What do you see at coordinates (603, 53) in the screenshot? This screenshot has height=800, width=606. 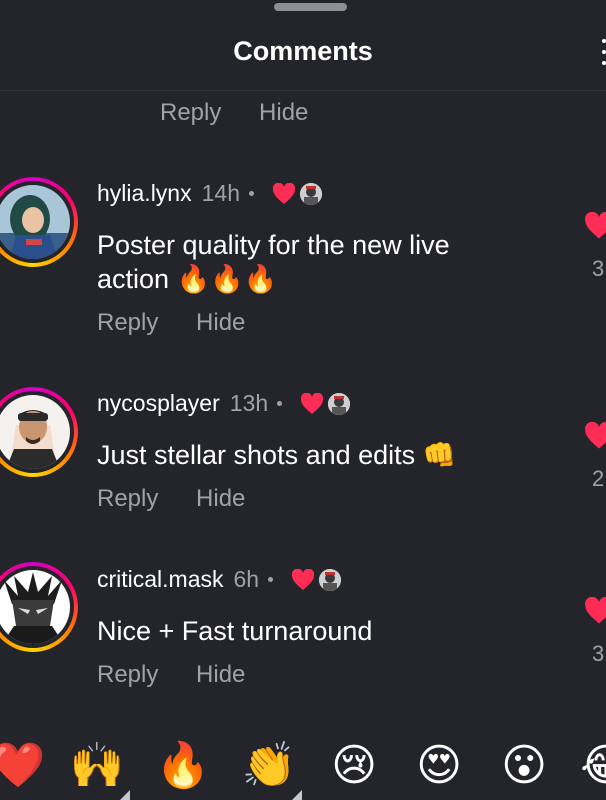 I see `more-options-icon` at bounding box center [603, 53].